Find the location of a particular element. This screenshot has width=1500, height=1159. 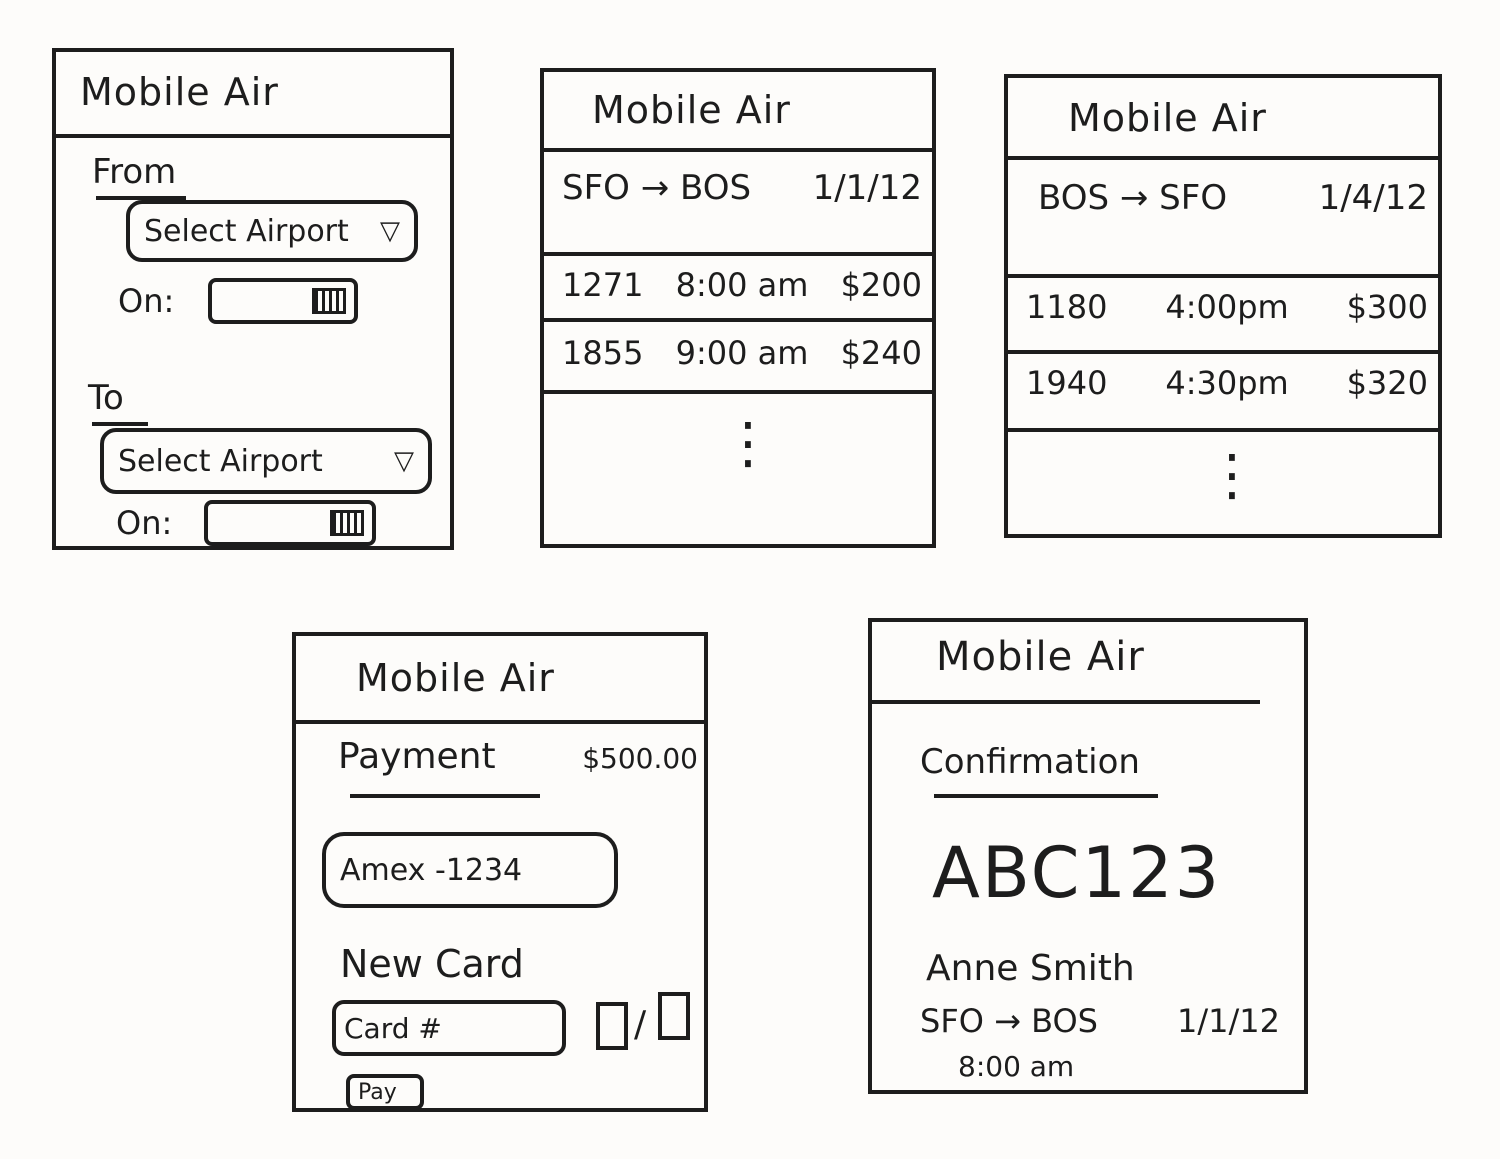

from-date-field is located at coordinates (283, 301).